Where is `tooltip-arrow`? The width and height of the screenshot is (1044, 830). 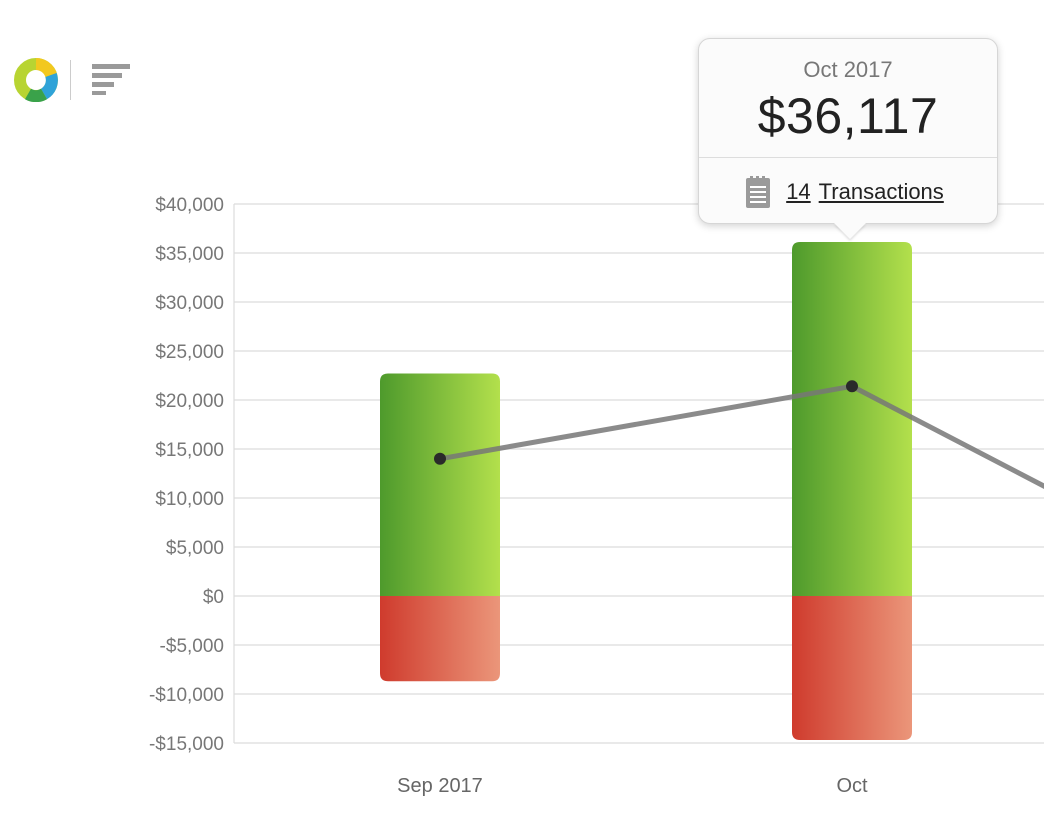 tooltip-arrow is located at coordinates (850, 231).